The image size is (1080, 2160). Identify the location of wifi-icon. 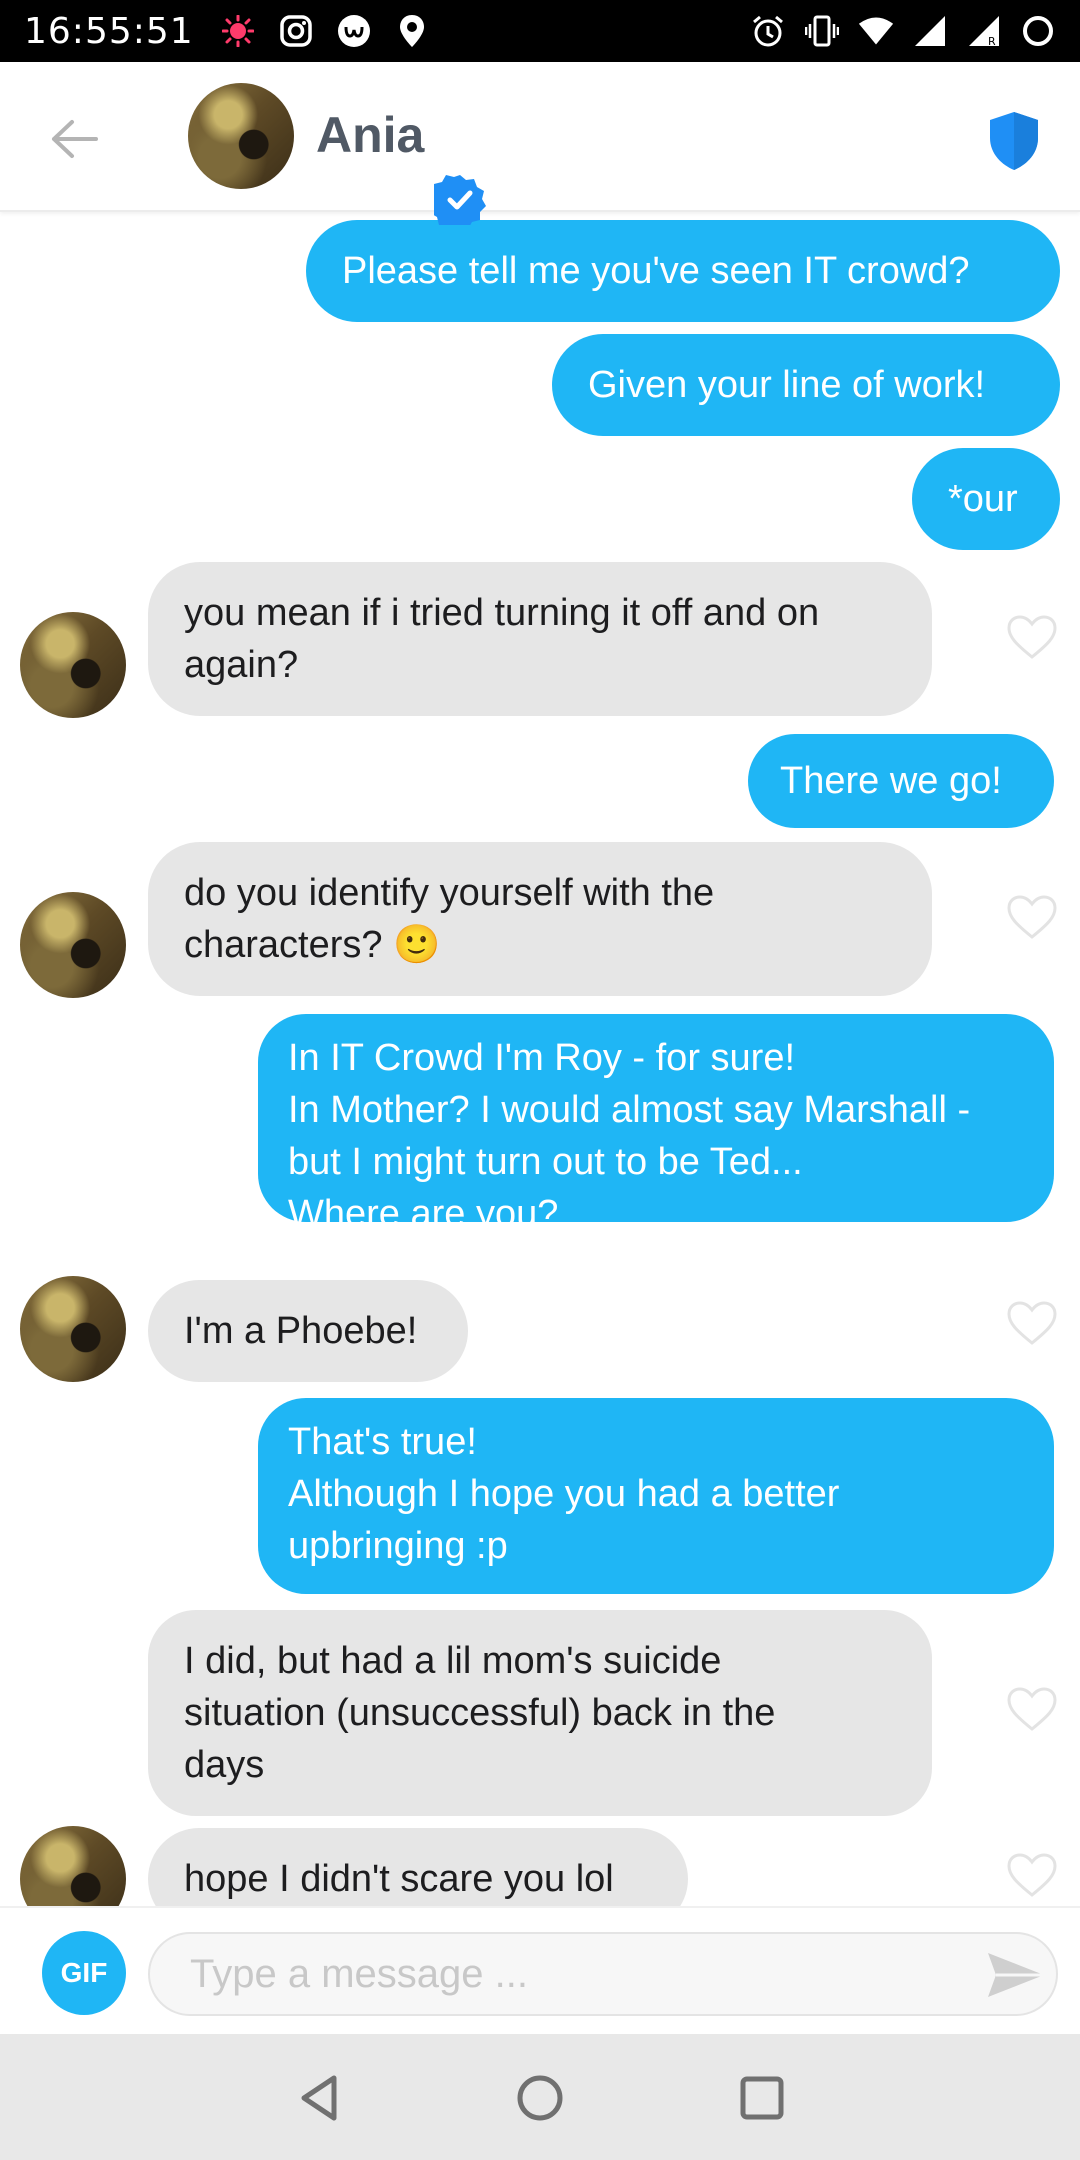
(876, 31).